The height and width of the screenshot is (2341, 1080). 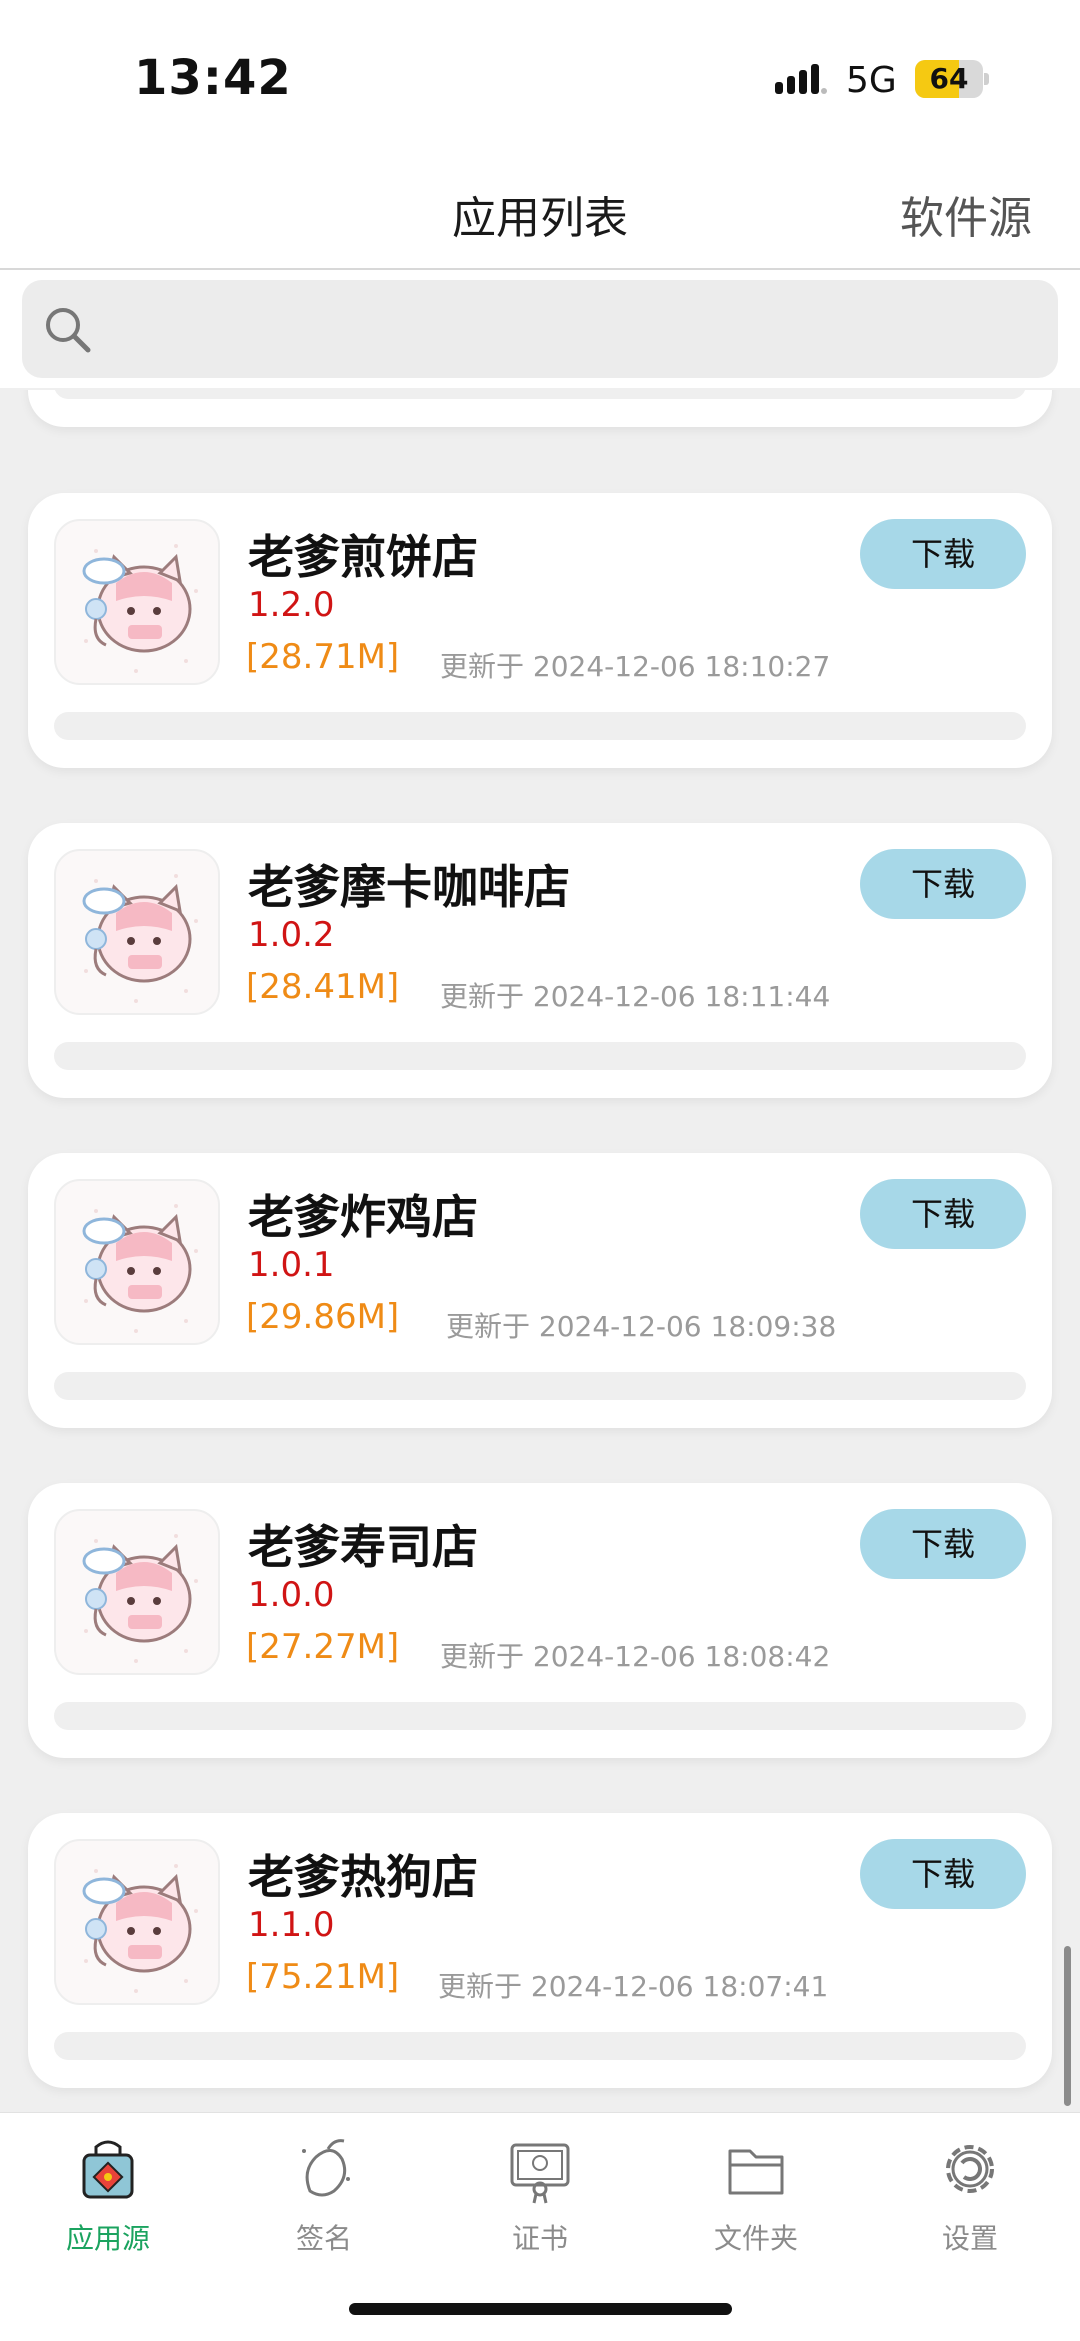 I want to click on battery-icon: 64, so click(x=952, y=79).